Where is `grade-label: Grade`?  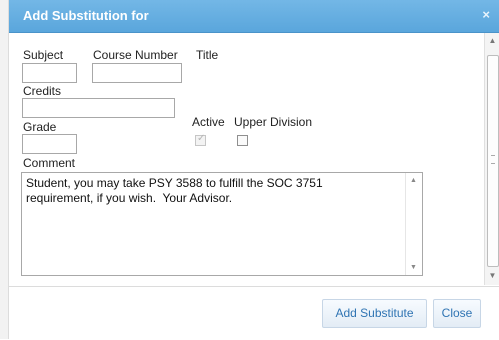 grade-label: Grade is located at coordinates (40, 127).